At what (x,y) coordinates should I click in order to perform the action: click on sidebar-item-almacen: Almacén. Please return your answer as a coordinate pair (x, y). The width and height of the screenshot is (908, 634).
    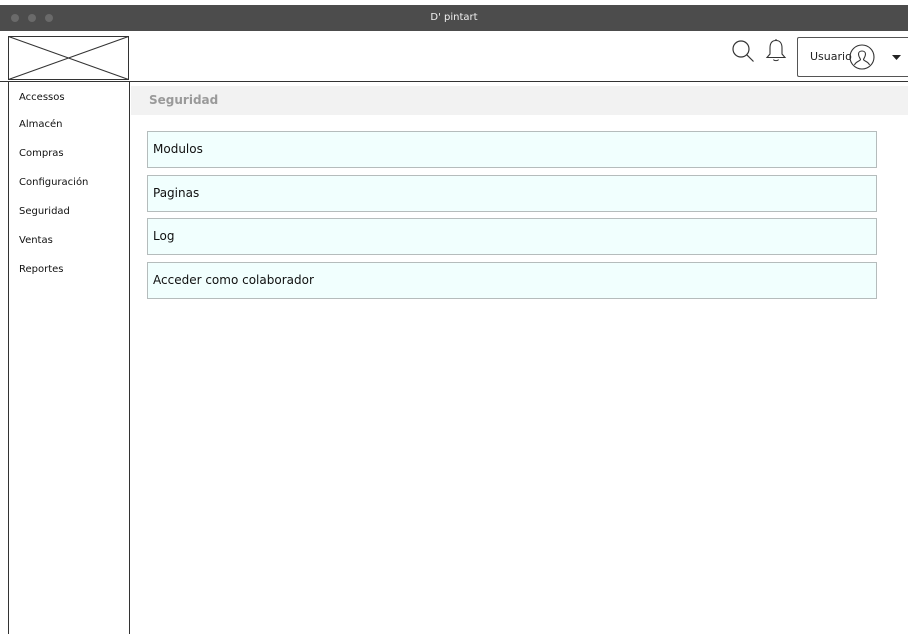
    Looking at the image, I should click on (40, 124).